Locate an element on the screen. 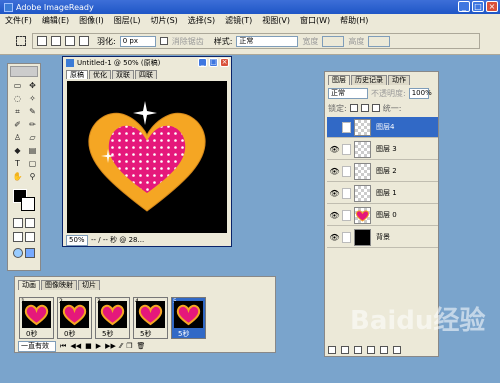 This screenshot has height=383, width=500. minimize-button: _ is located at coordinates (464, 6).